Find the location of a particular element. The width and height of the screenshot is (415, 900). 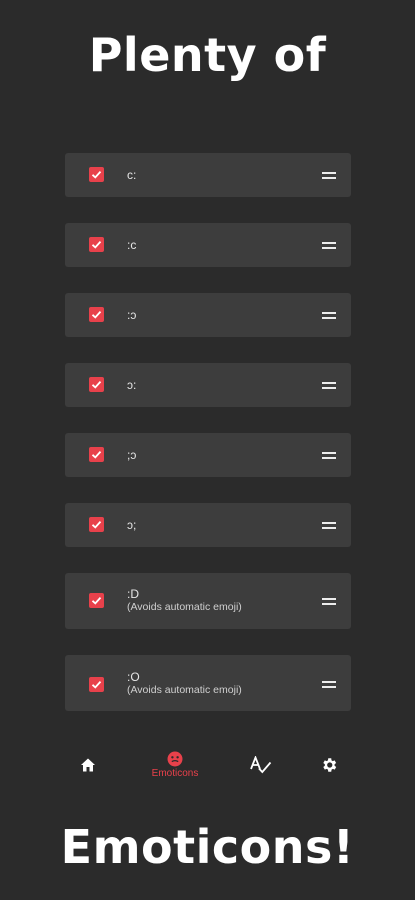

emoticon-label: ɔ: is located at coordinates (132, 385).